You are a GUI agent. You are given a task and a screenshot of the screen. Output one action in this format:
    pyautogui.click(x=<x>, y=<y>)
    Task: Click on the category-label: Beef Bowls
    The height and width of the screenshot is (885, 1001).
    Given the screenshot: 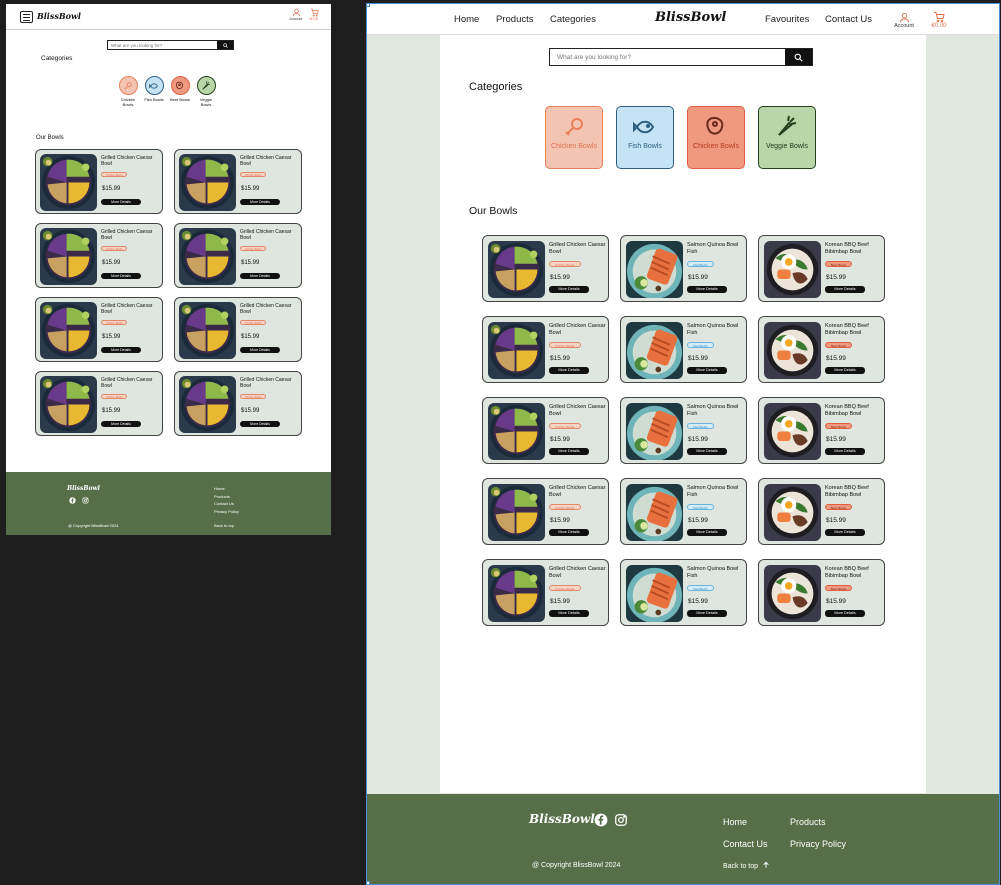 What is the action you would take?
    pyautogui.click(x=180, y=99)
    